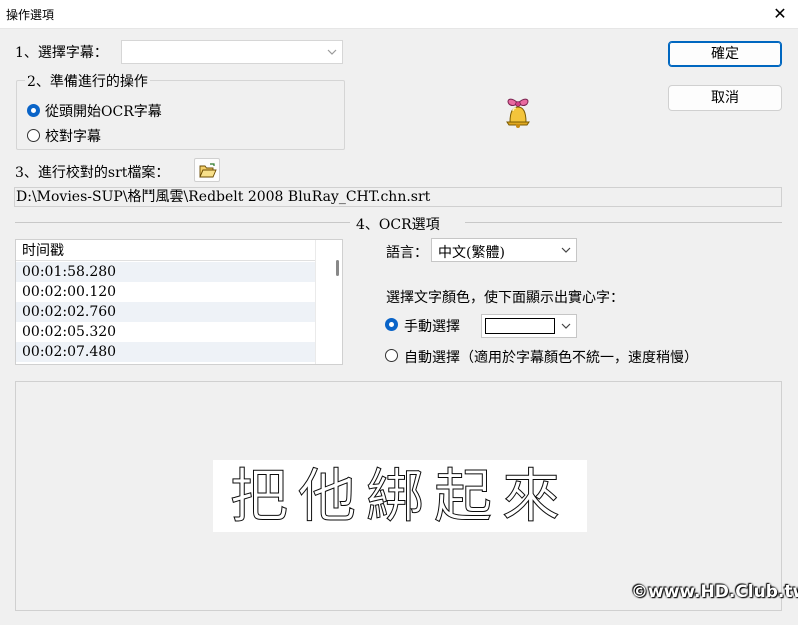 Image resolution: width=798 pixels, height=625 pixels. I want to click on color-select, so click(529, 326).